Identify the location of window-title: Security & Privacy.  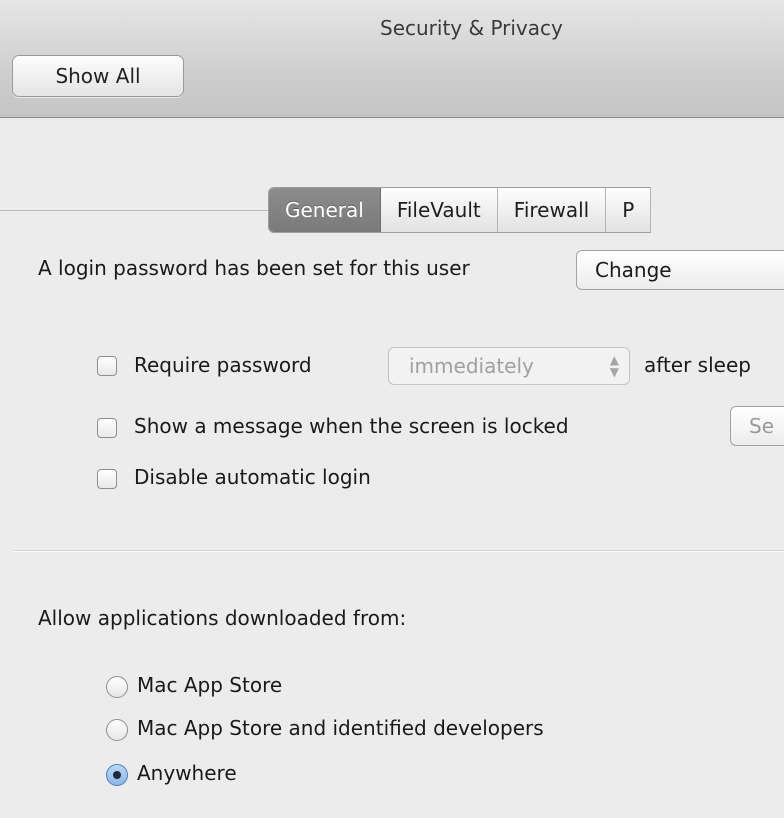
(471, 28).